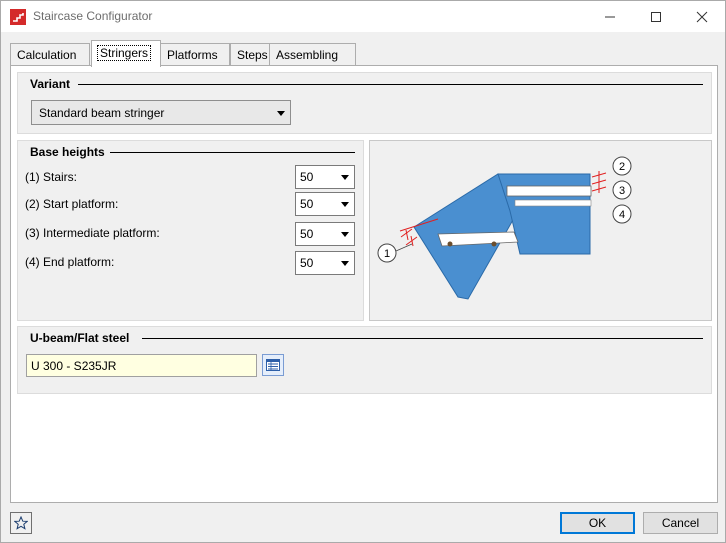  What do you see at coordinates (93, 16) in the screenshot?
I see `window-title: Staircase Configurator` at bounding box center [93, 16].